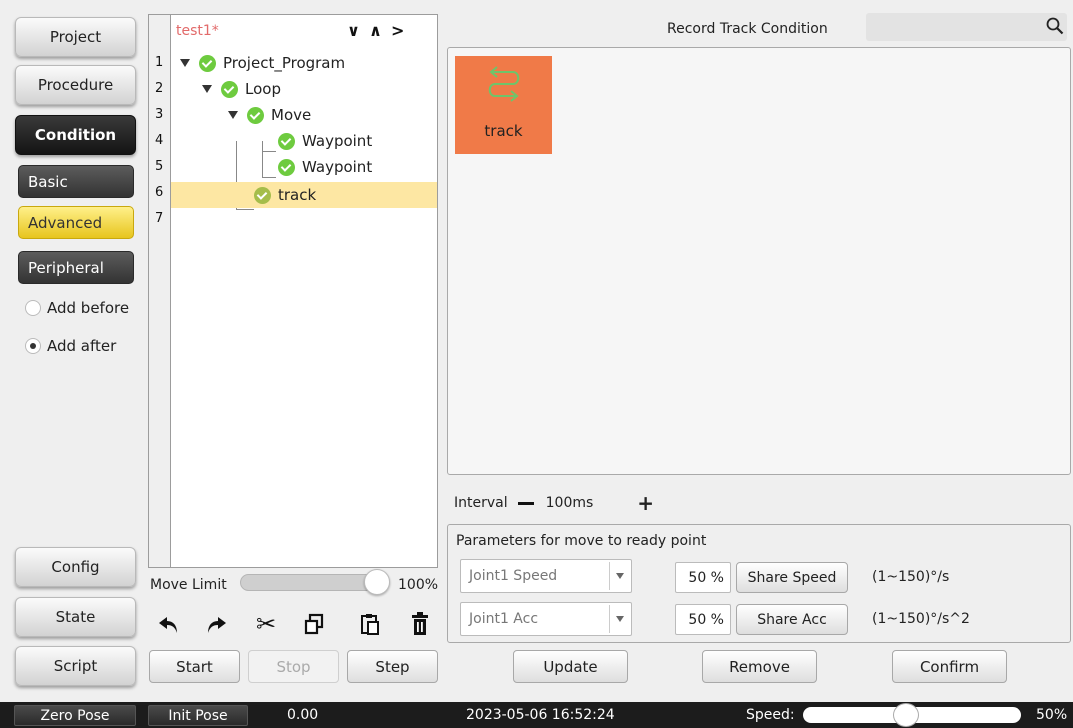 This screenshot has width=1073, height=728. What do you see at coordinates (418, 585) in the screenshot?
I see `move-limit-value: 100%` at bounding box center [418, 585].